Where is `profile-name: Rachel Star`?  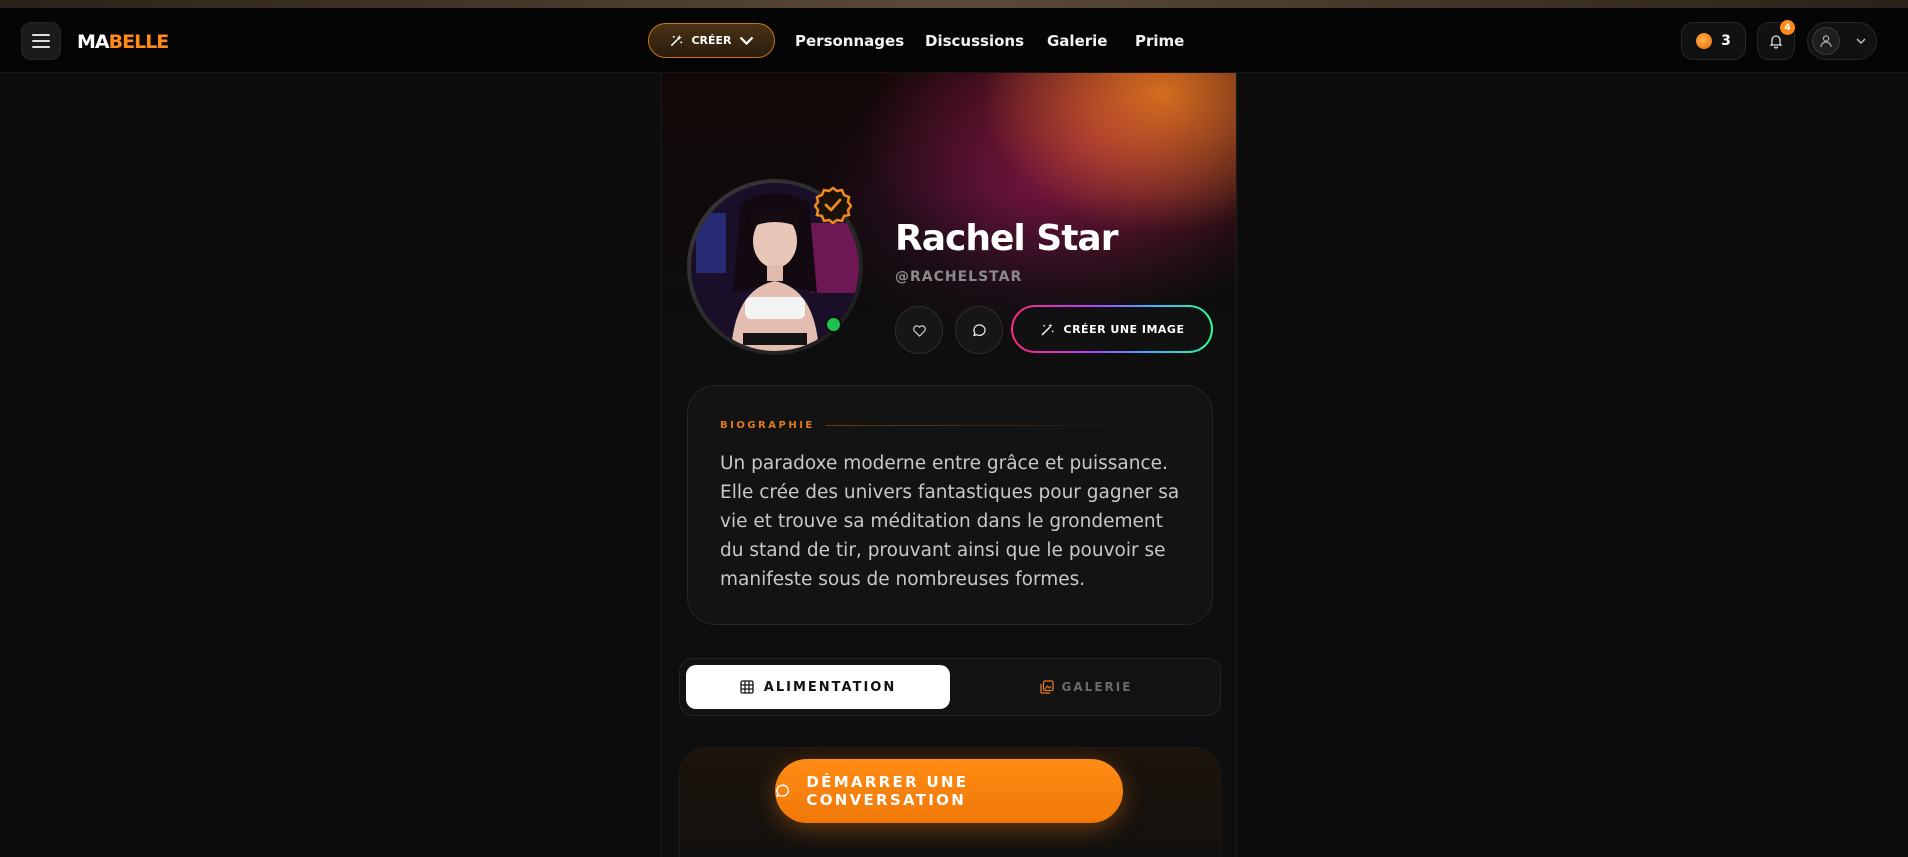
profile-name: Rachel Star is located at coordinates (1006, 238).